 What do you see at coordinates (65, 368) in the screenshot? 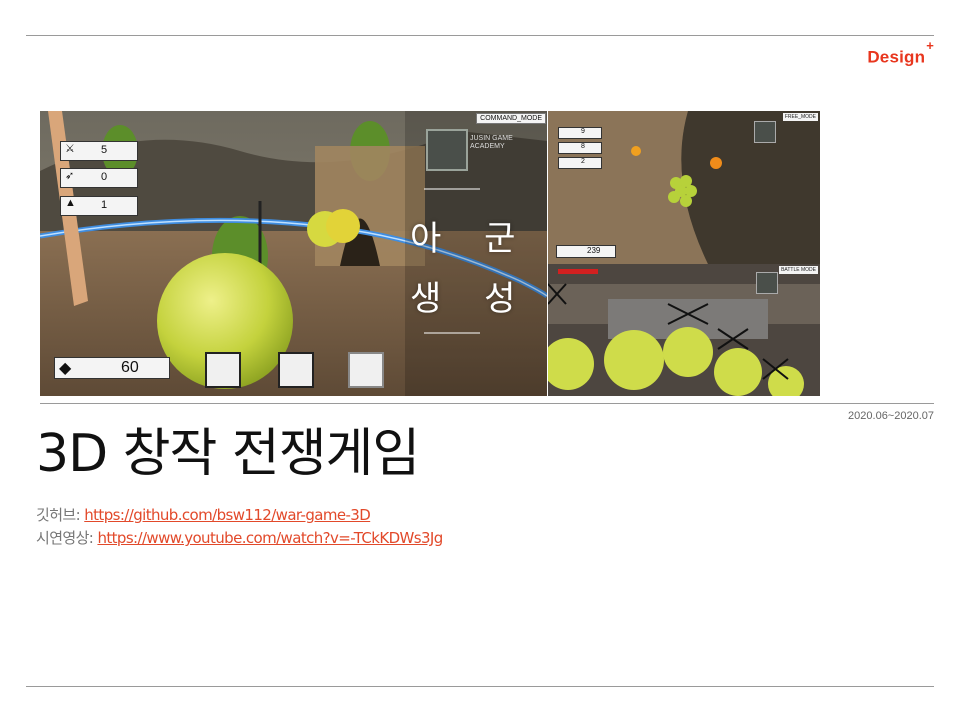
I see `gem-icon: ◆` at bounding box center [65, 368].